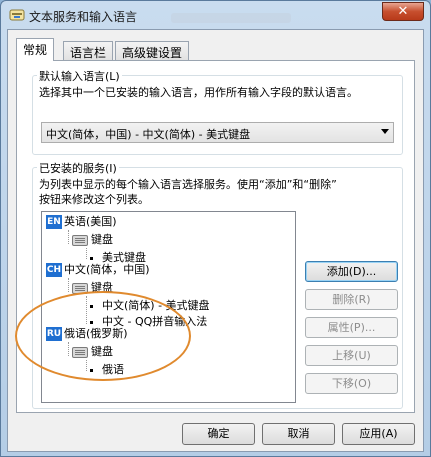  What do you see at coordinates (88, 50) in the screenshot?
I see `tab-language-bar: 语言栏` at bounding box center [88, 50].